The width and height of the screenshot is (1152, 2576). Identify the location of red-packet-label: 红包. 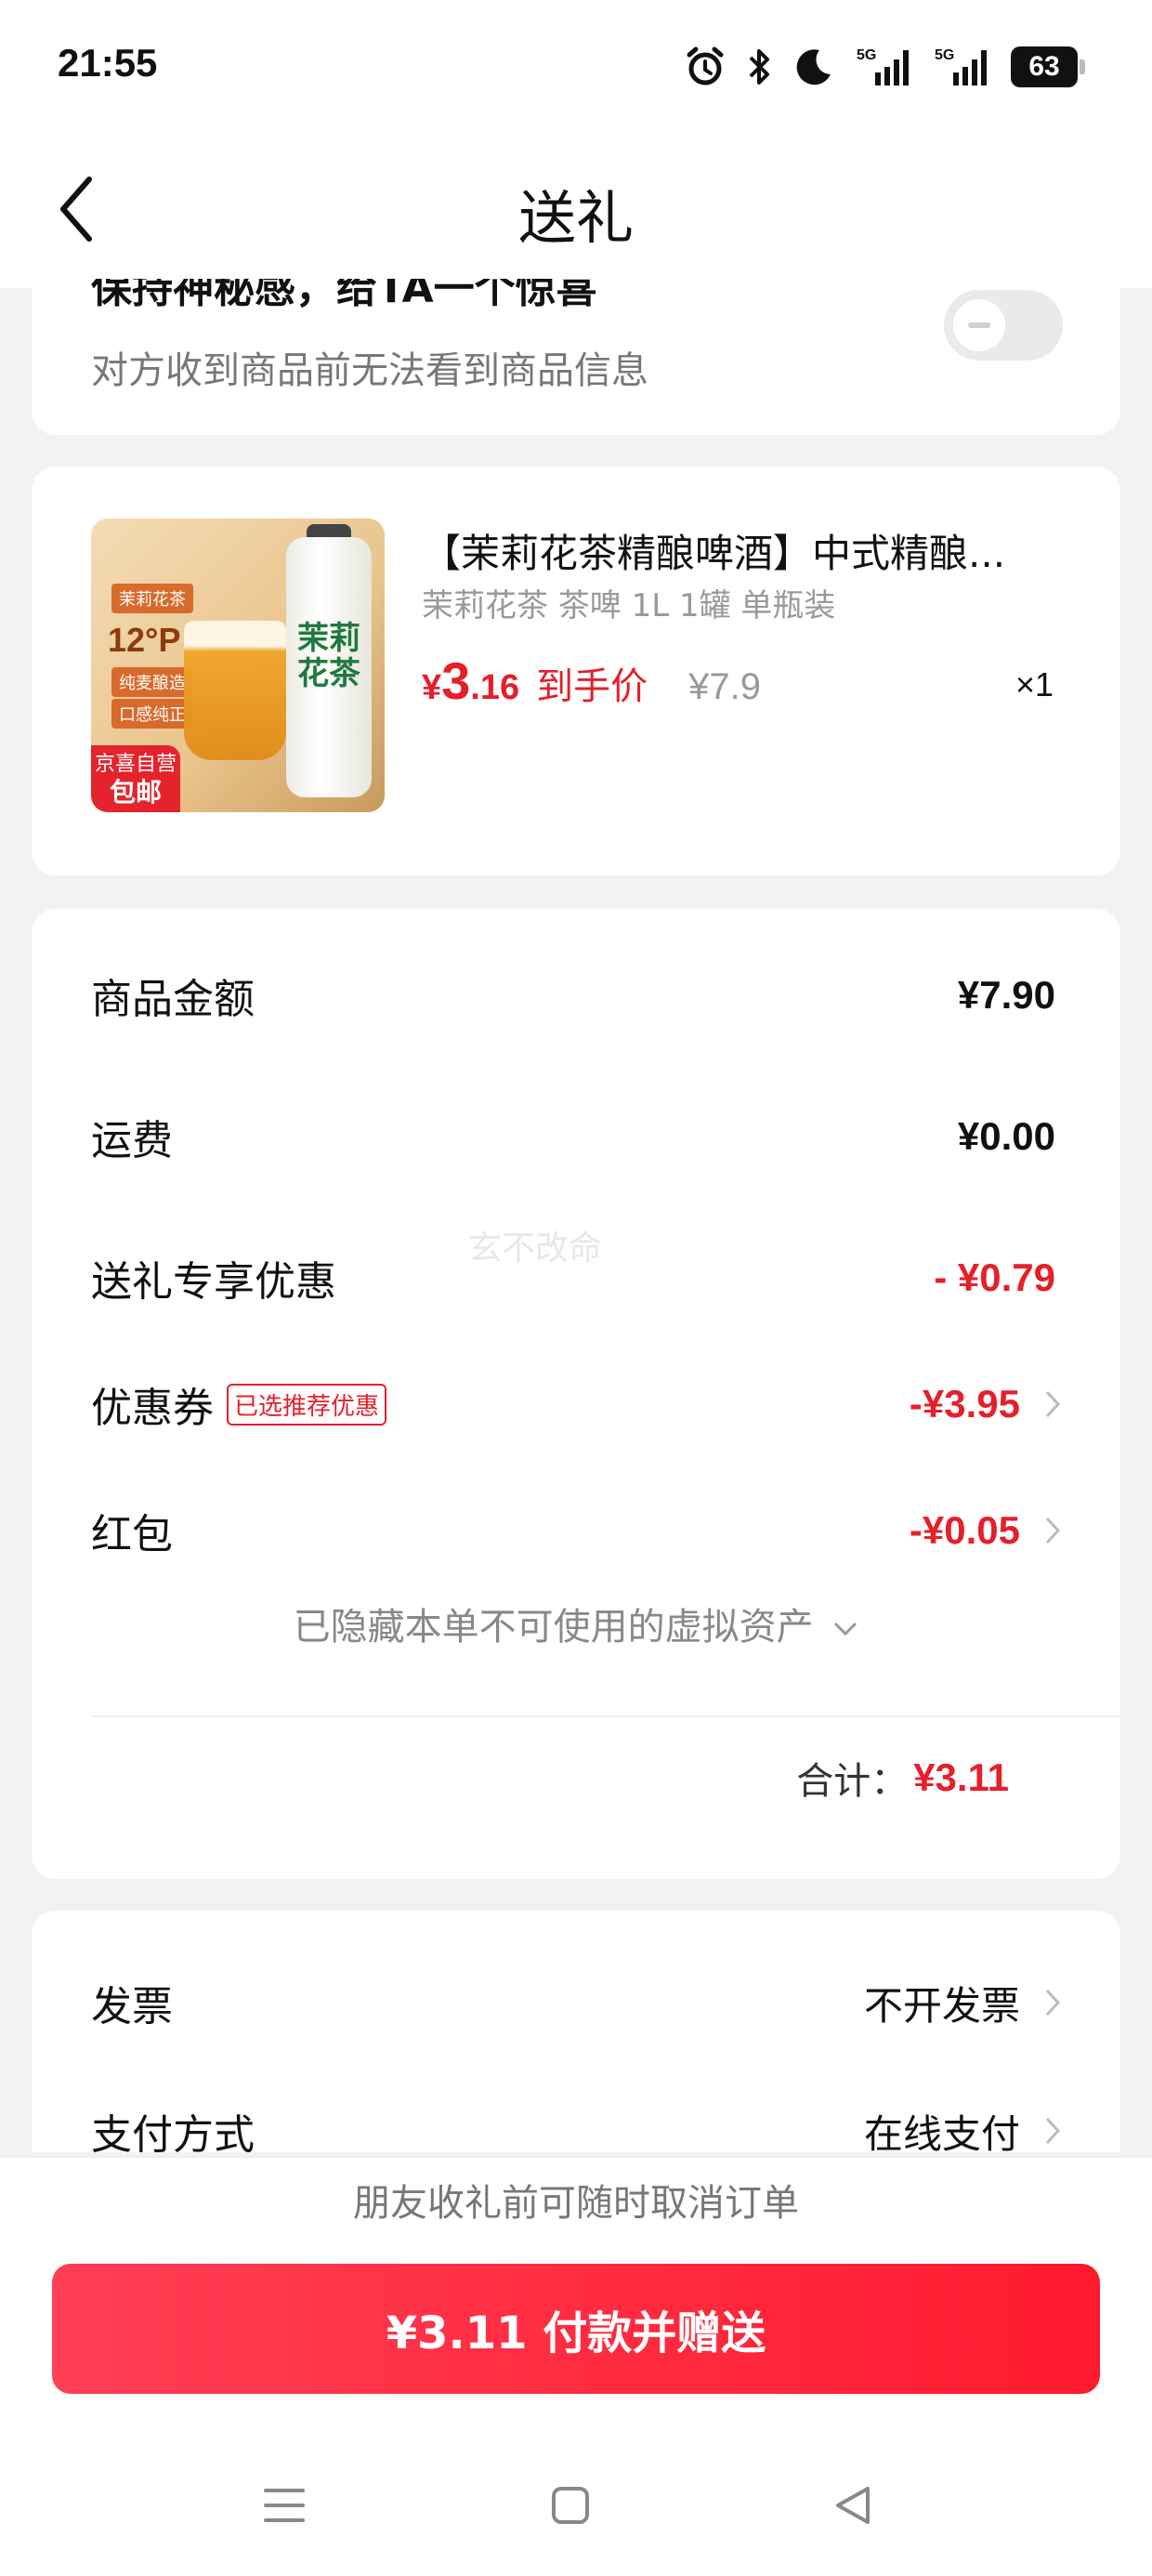
(132, 1534).